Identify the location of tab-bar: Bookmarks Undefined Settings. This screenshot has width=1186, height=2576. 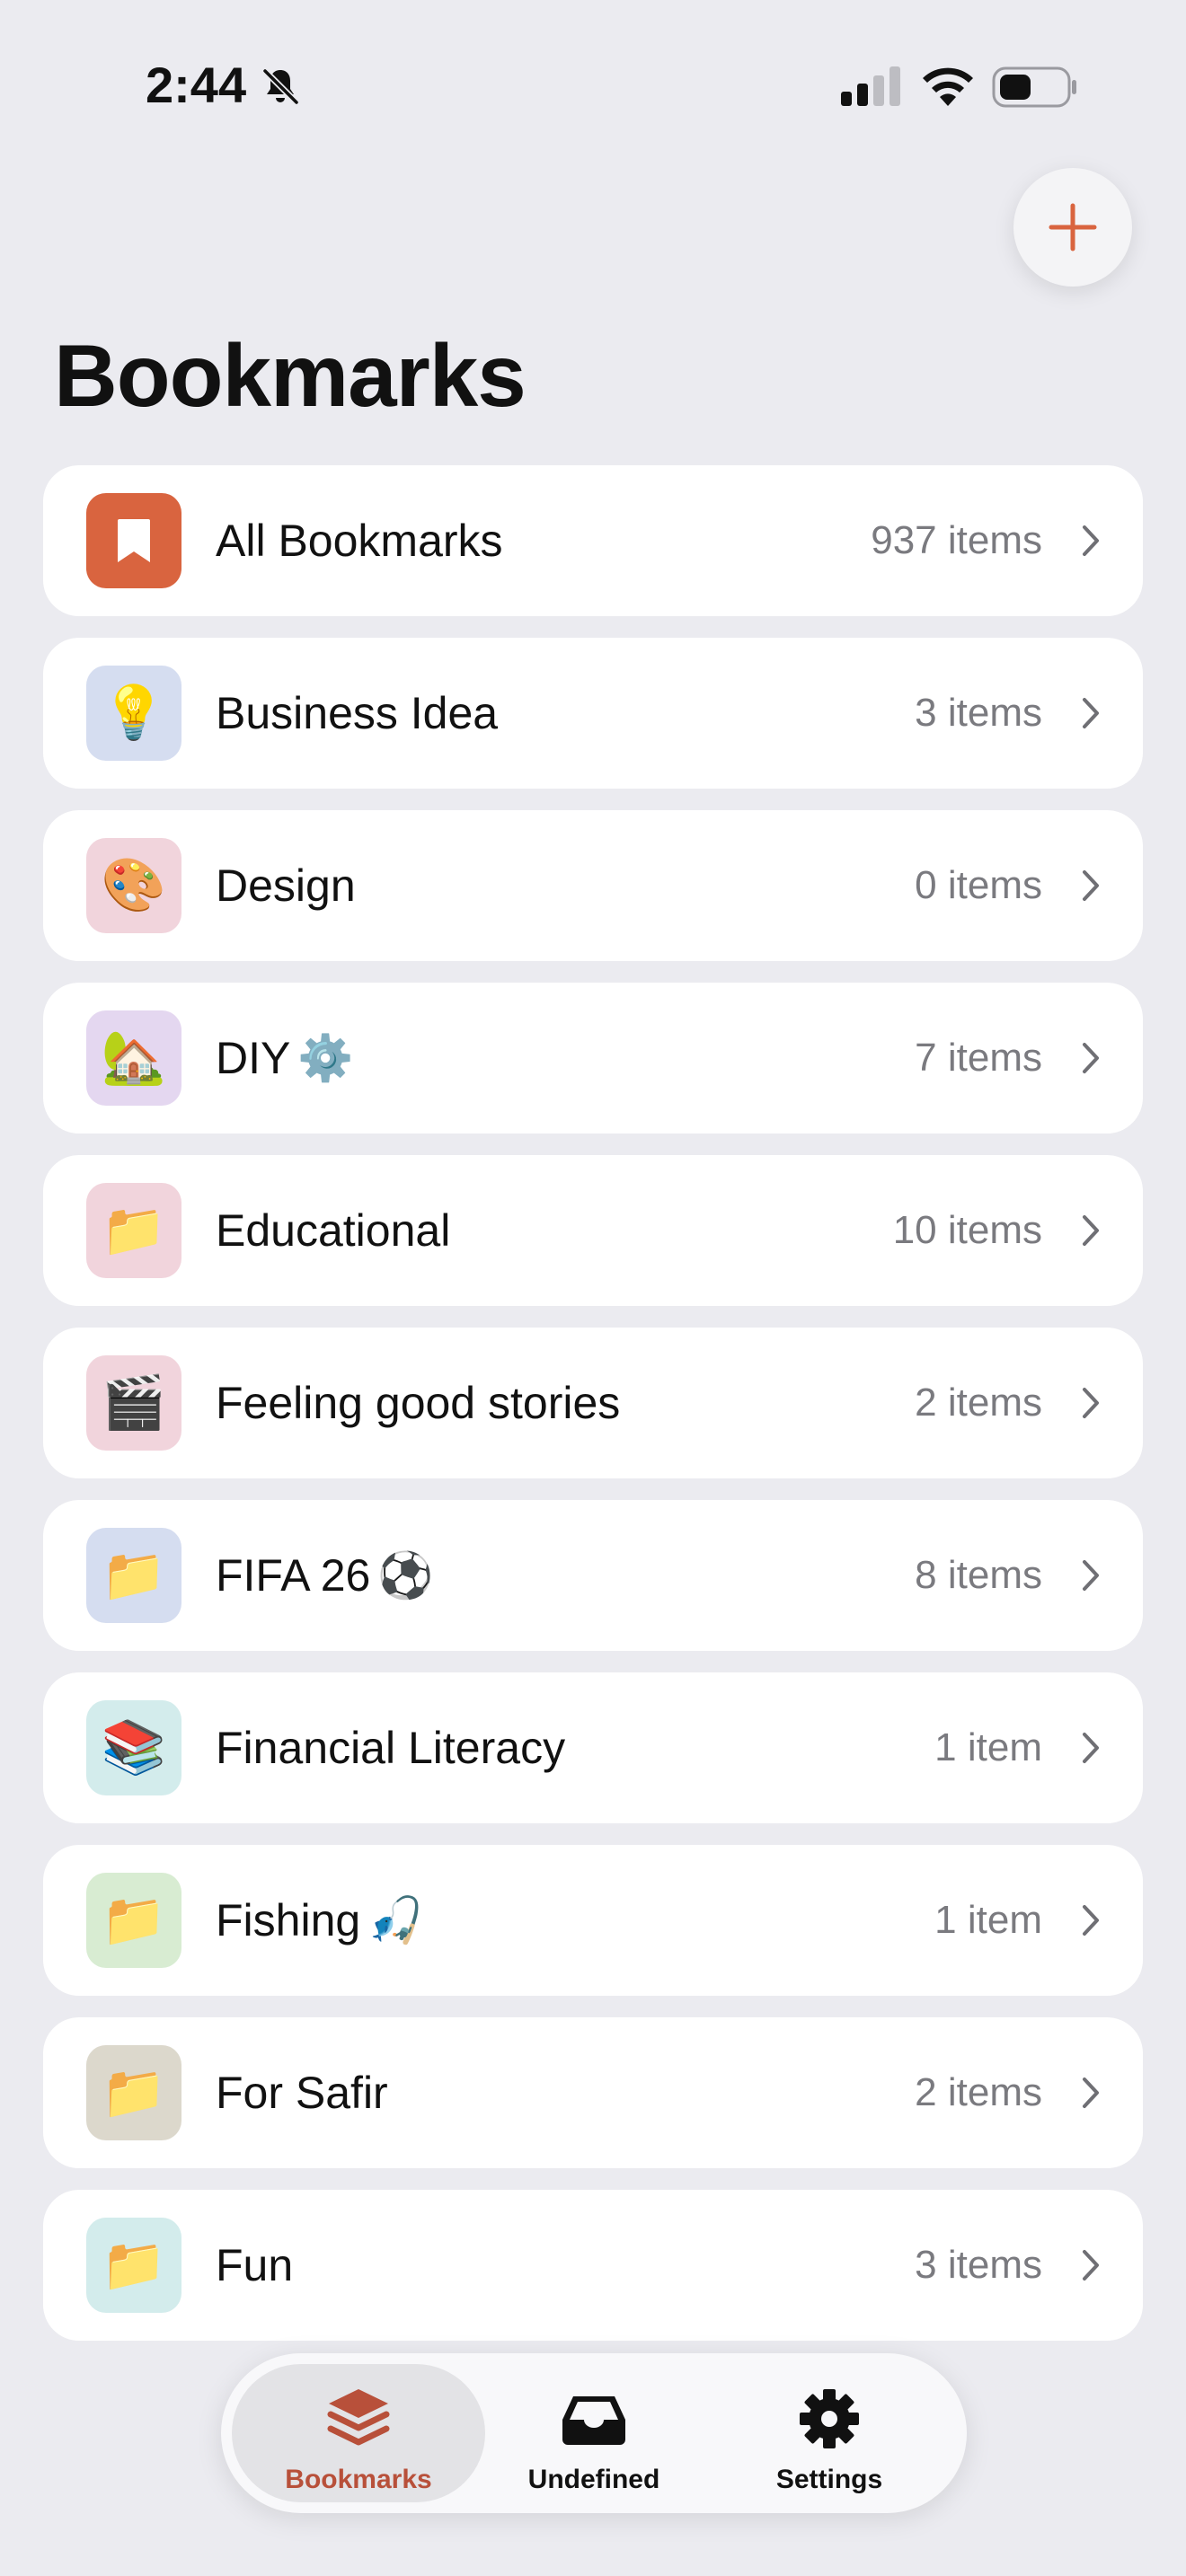
(594, 2433).